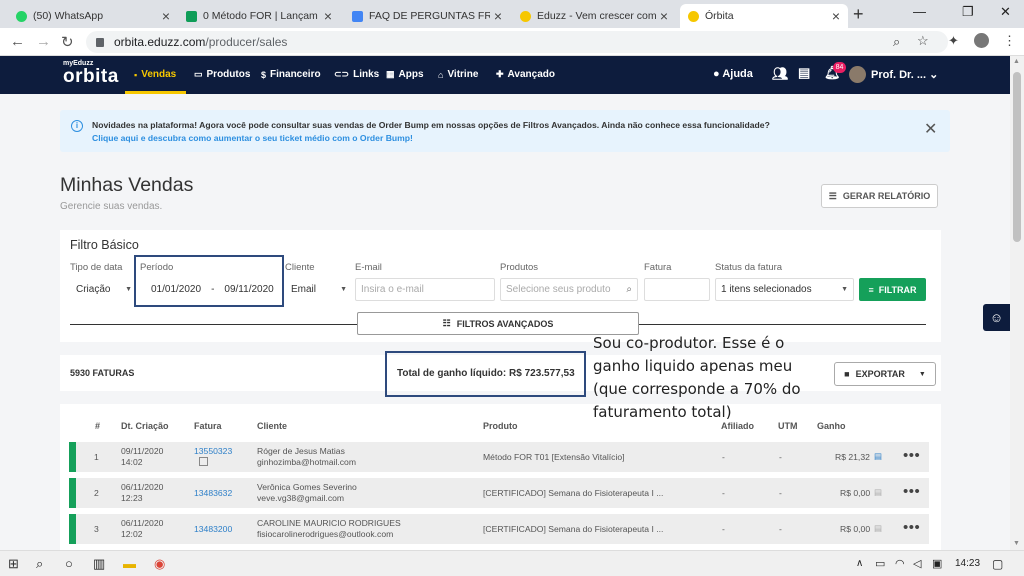 This screenshot has width=1024, height=576. Describe the element at coordinates (677, 289) in the screenshot. I see `invoice-input` at that location.